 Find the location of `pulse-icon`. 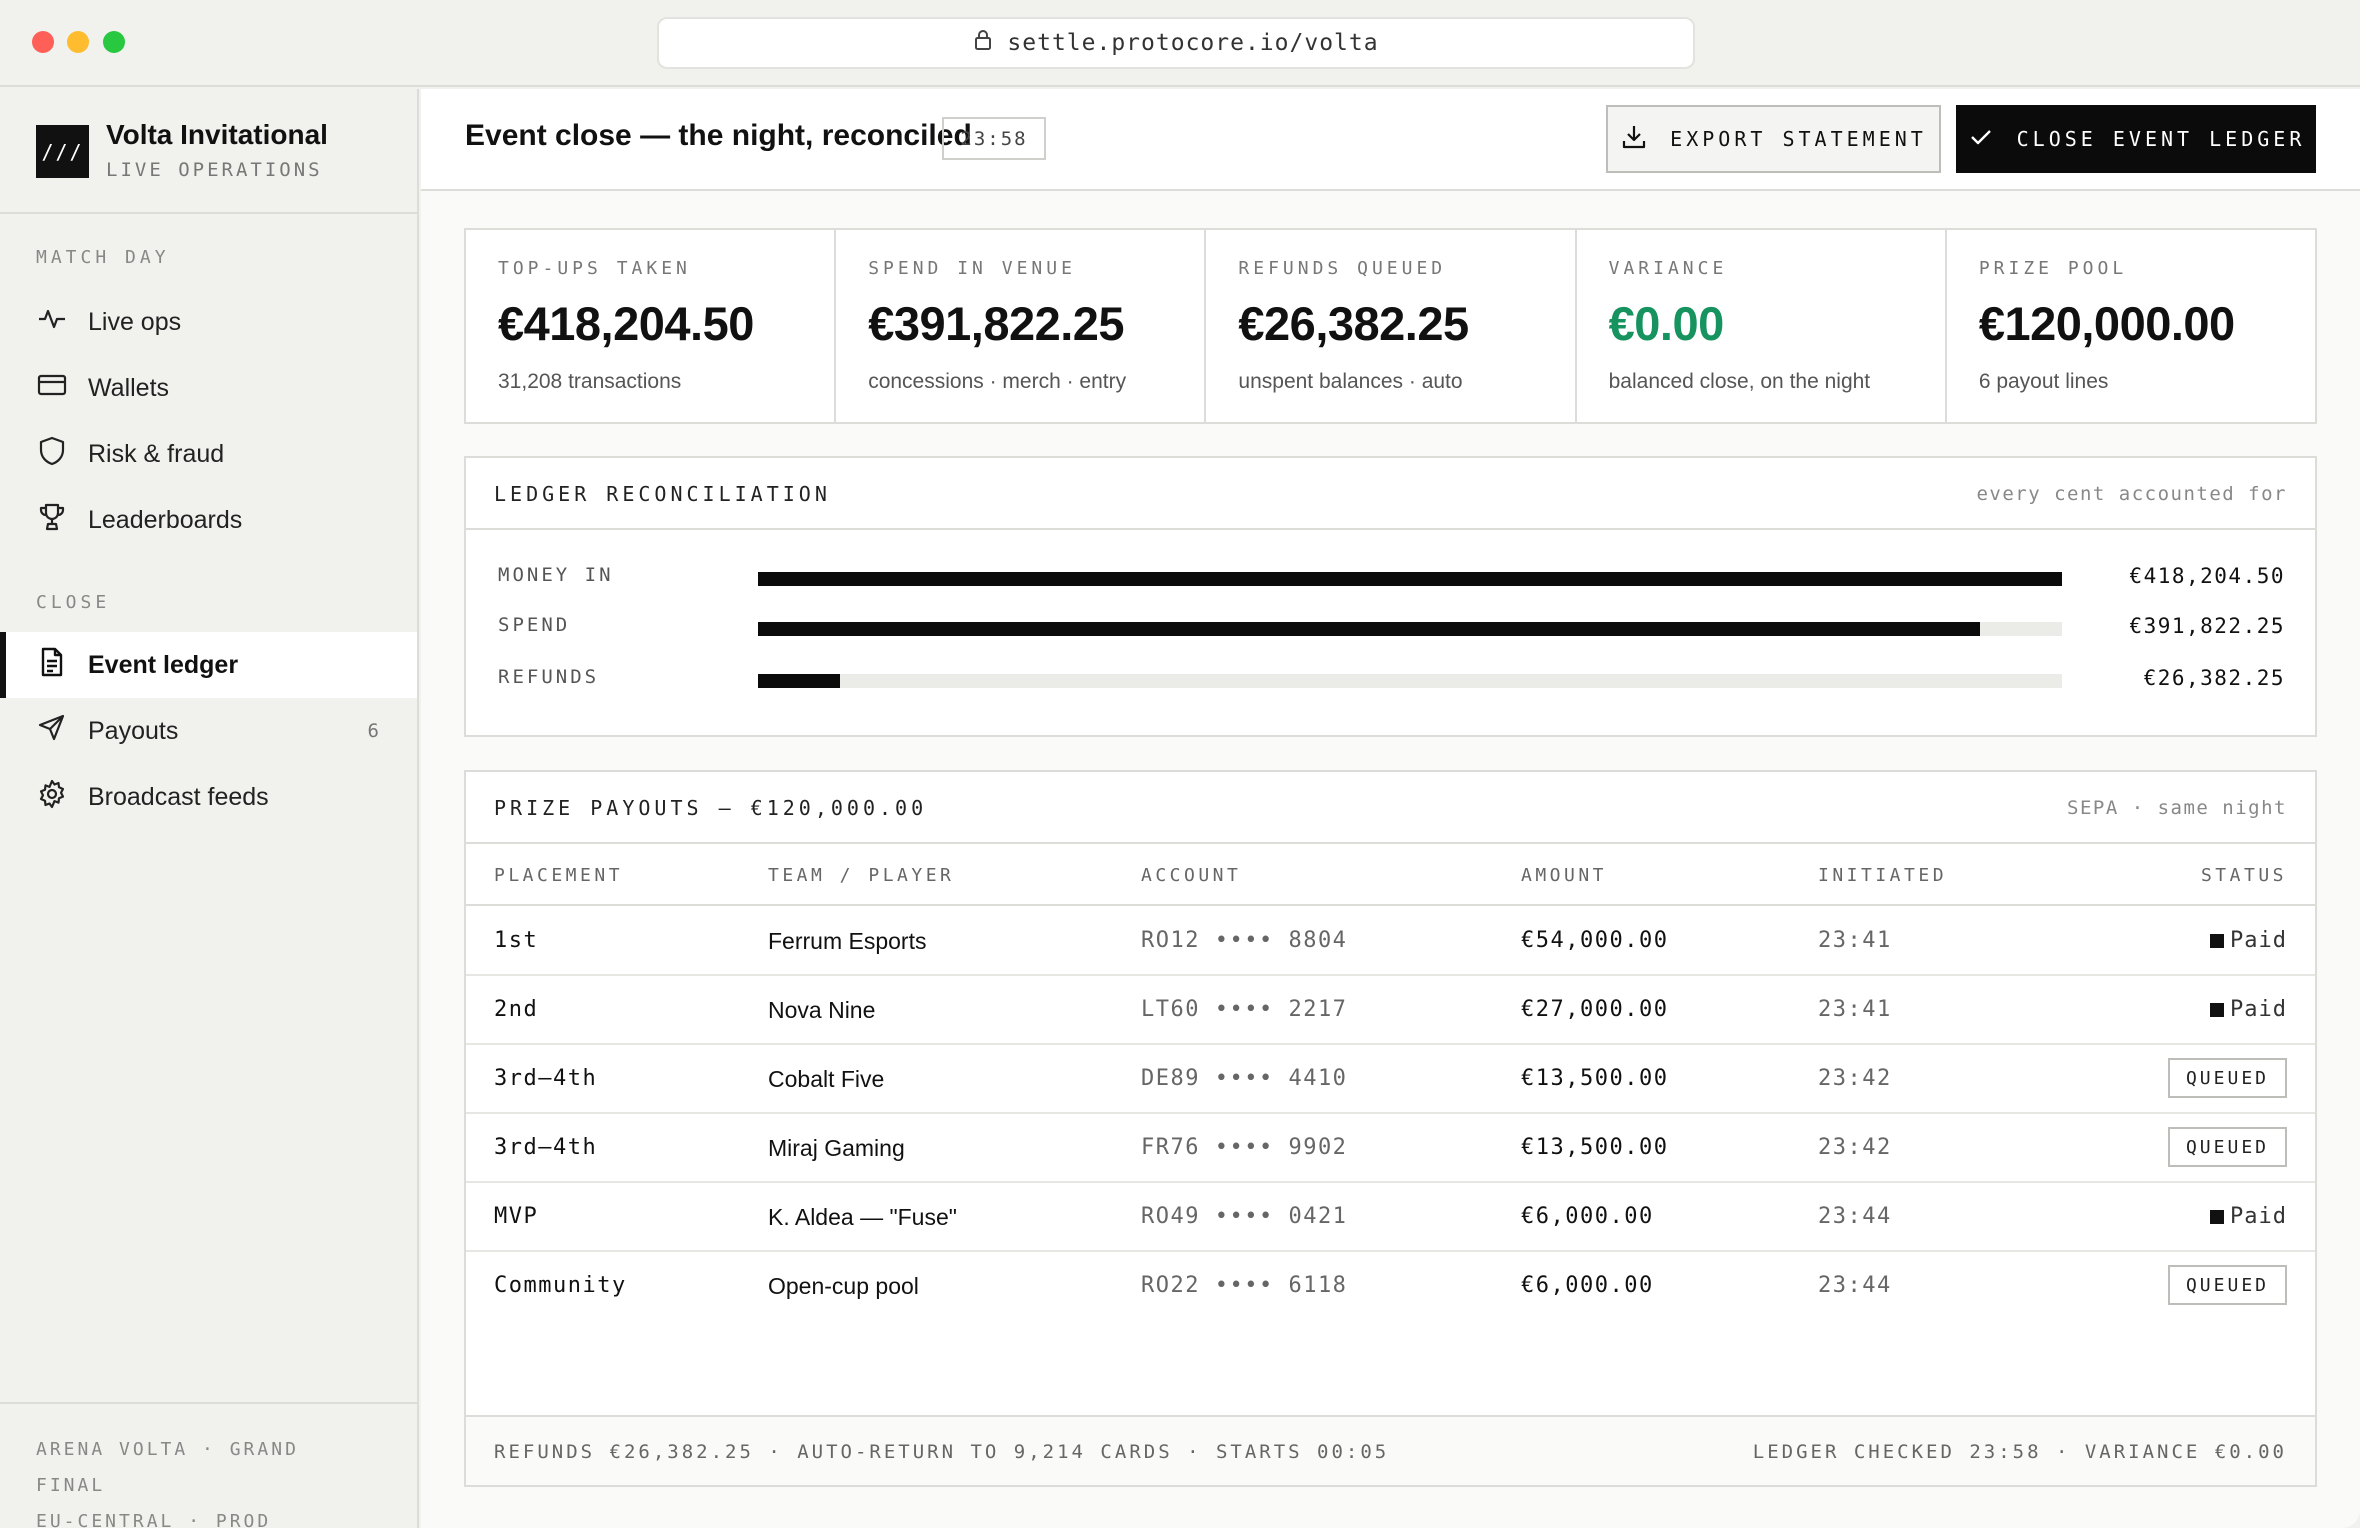

pulse-icon is located at coordinates (52, 322).